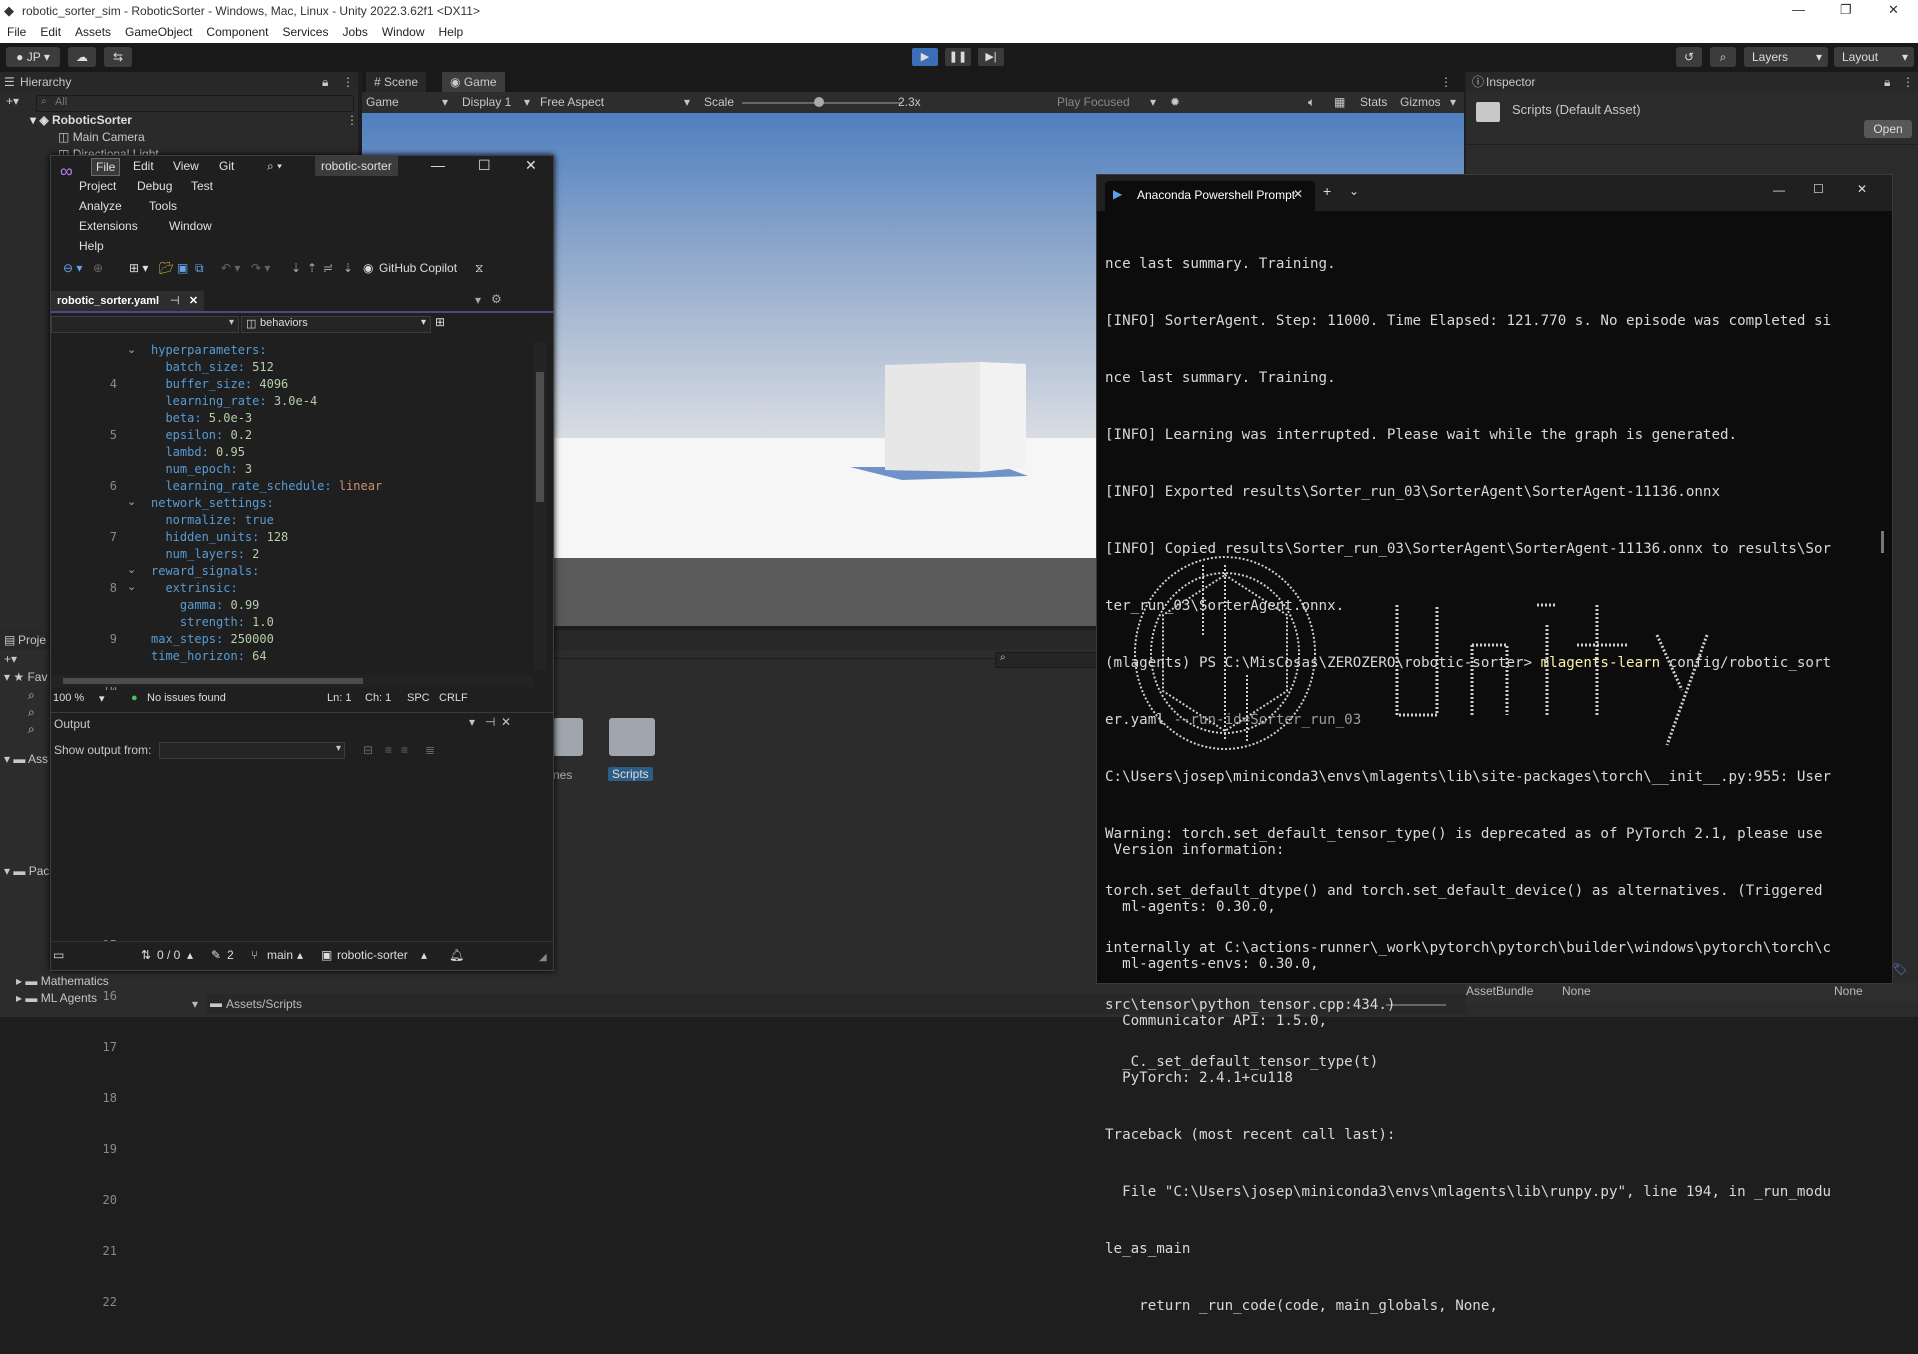 This screenshot has width=1918, height=1354. Describe the element at coordinates (1420, 102) in the screenshot. I see `gizmos-button: Gizmos` at that location.